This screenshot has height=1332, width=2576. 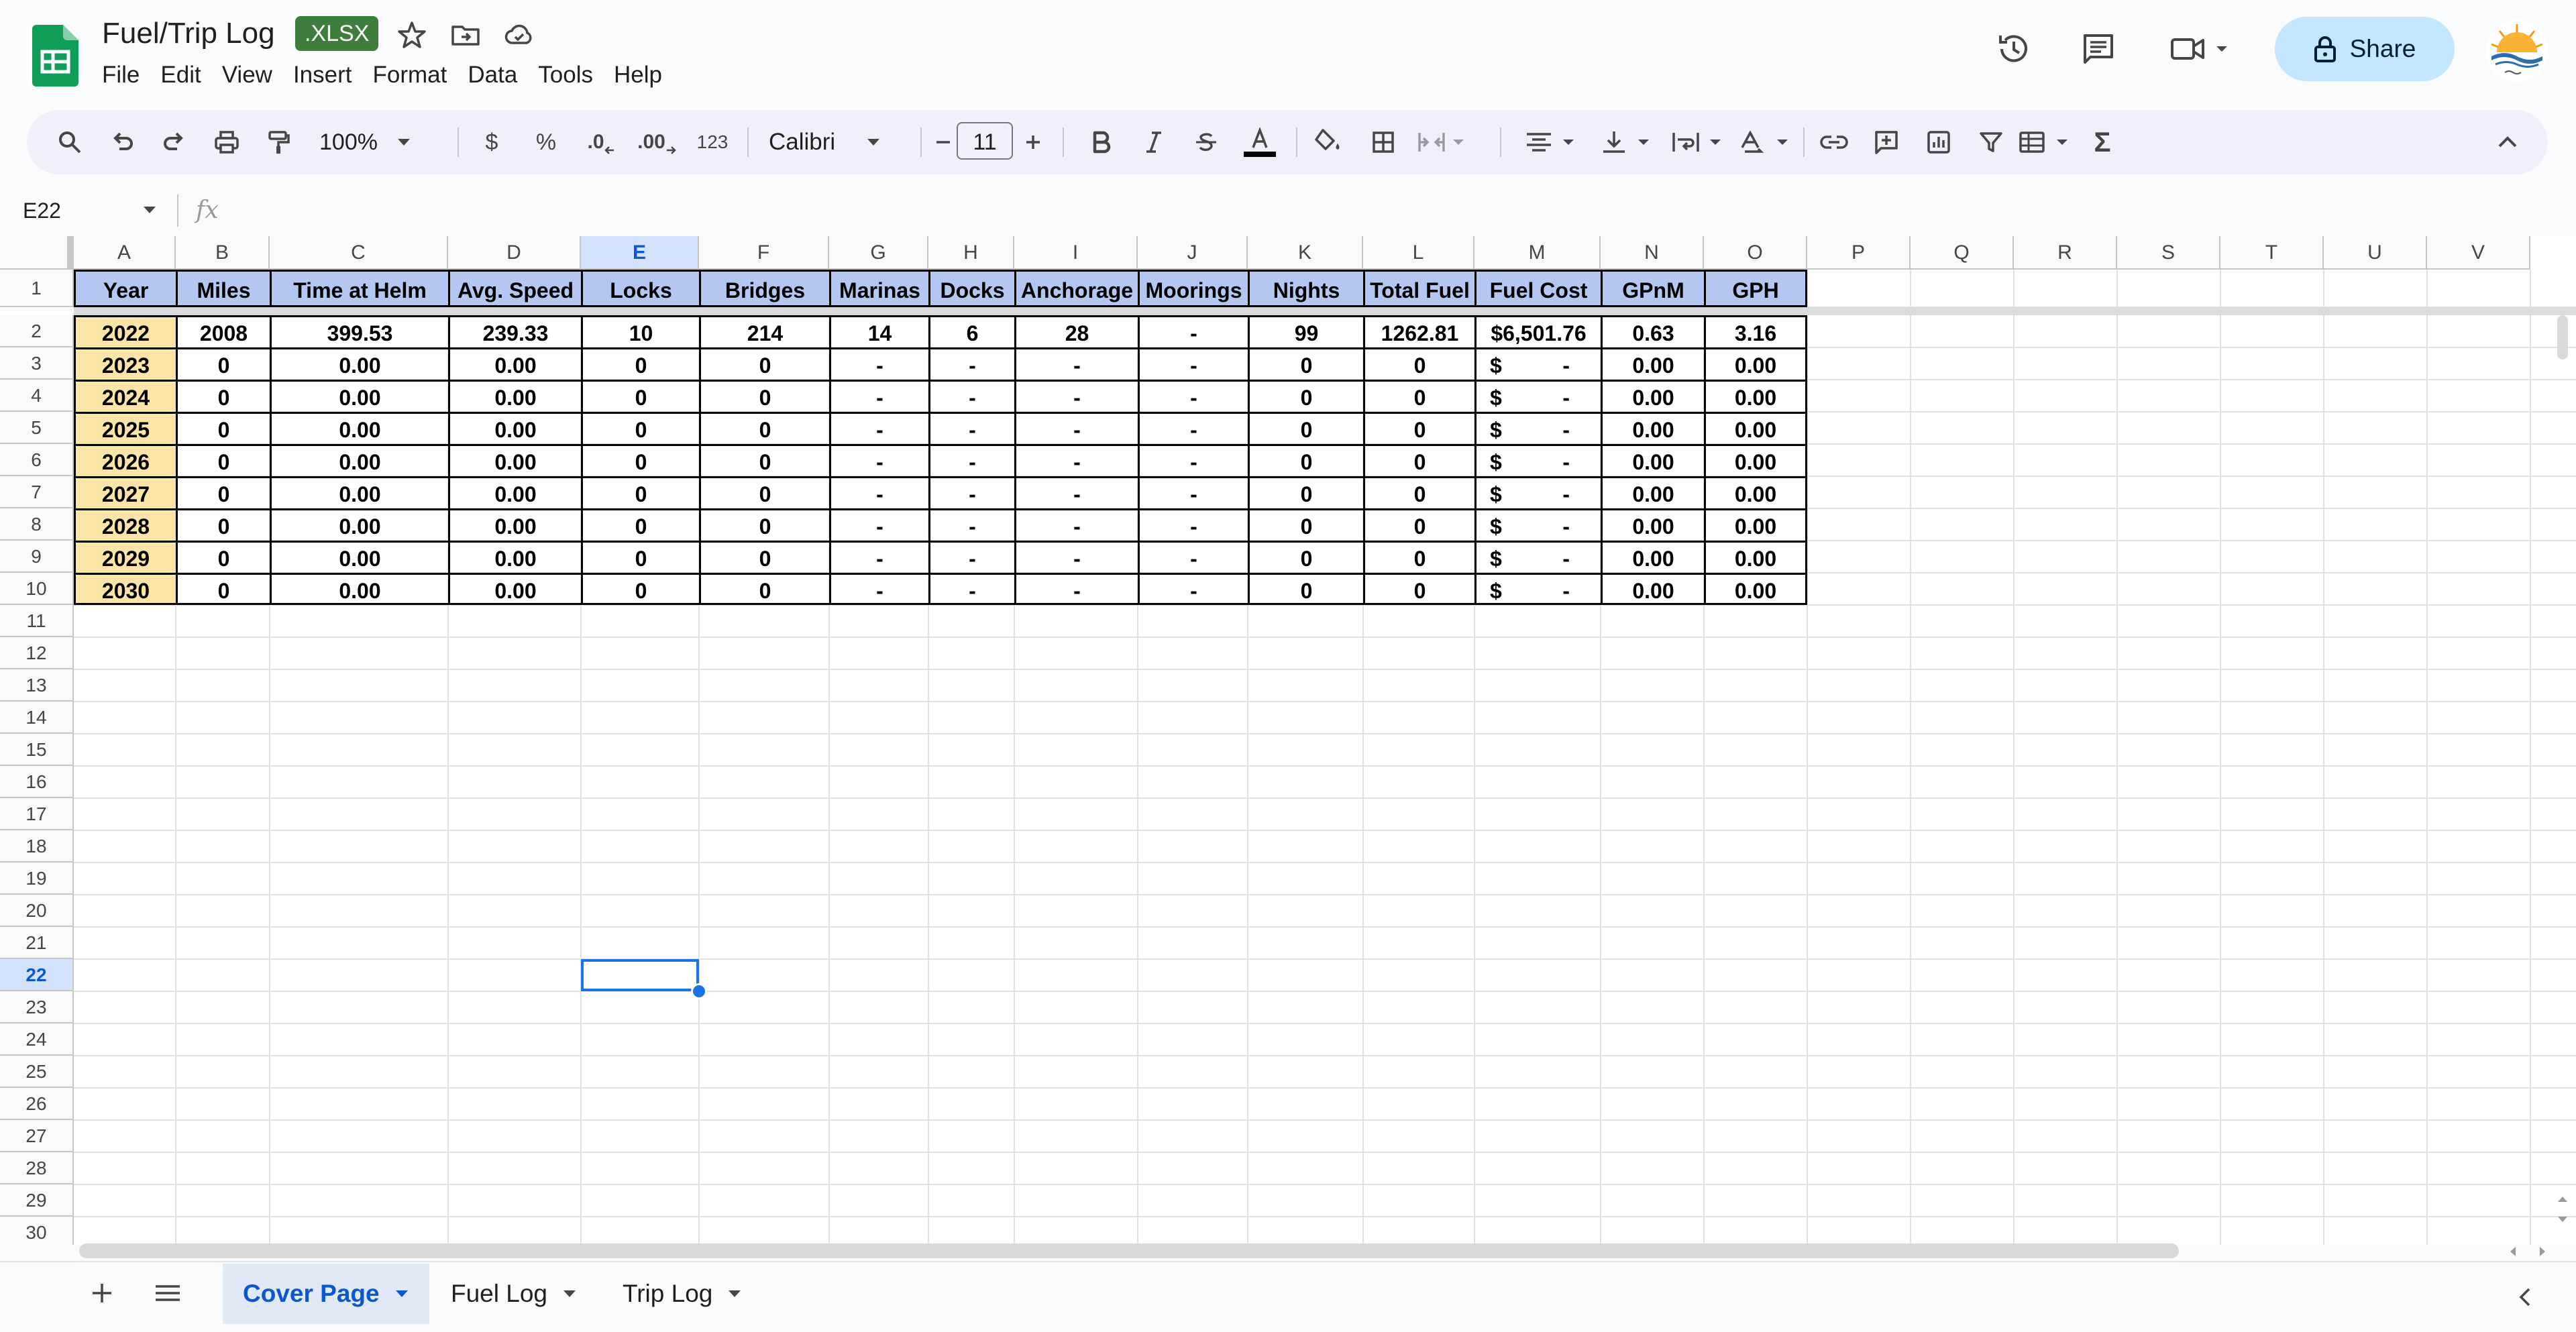 What do you see at coordinates (2048, 142) in the screenshot?
I see `table-view-icon` at bounding box center [2048, 142].